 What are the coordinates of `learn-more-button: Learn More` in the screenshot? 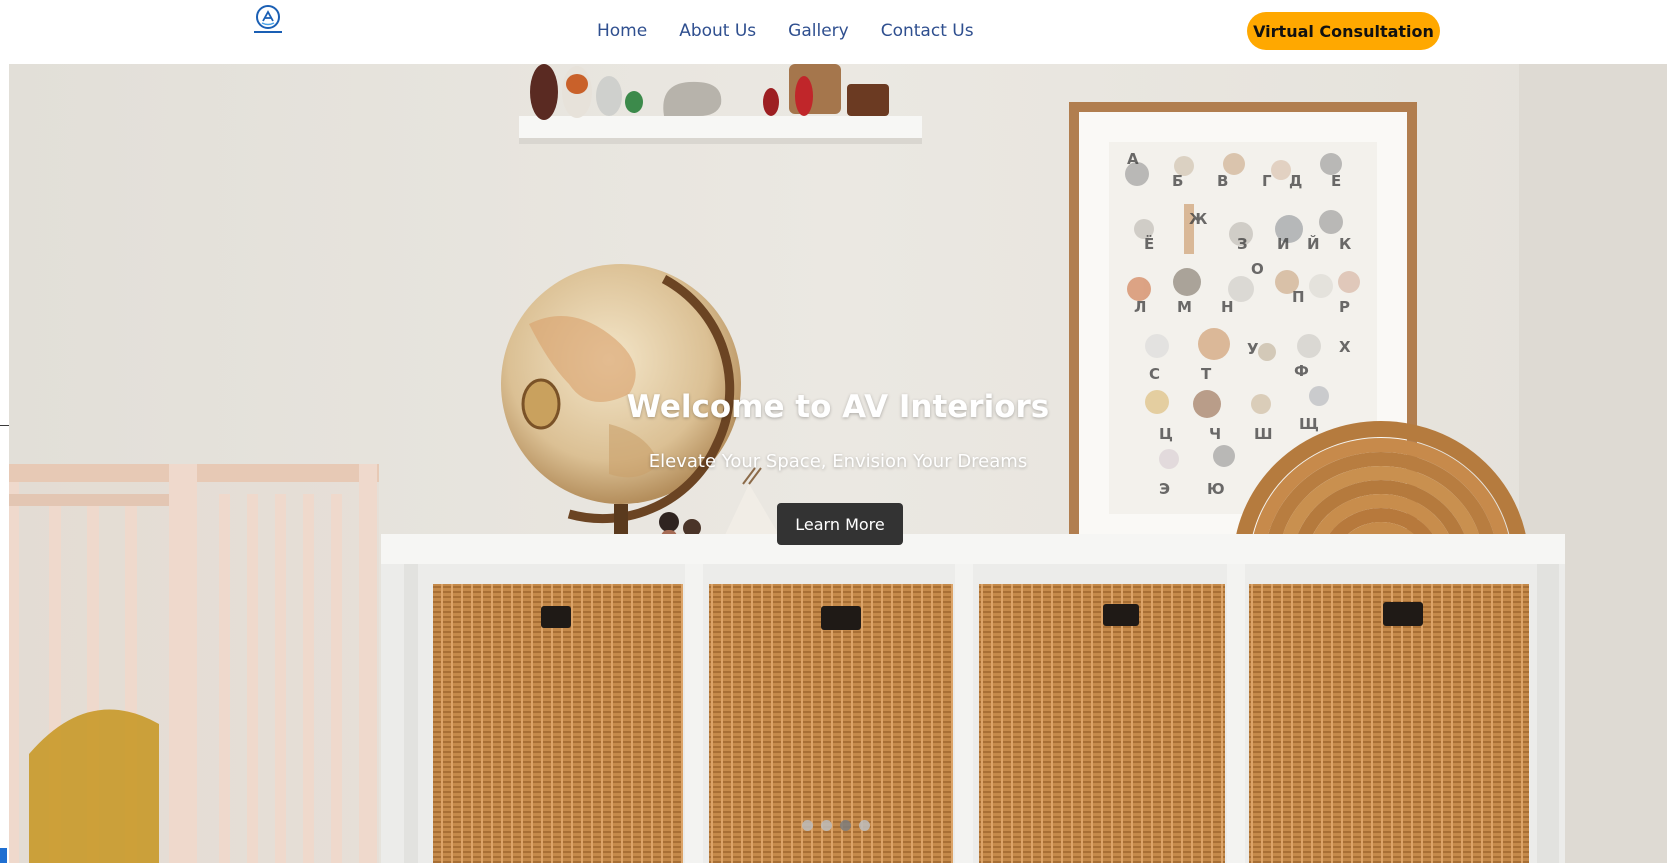 It's located at (840, 524).